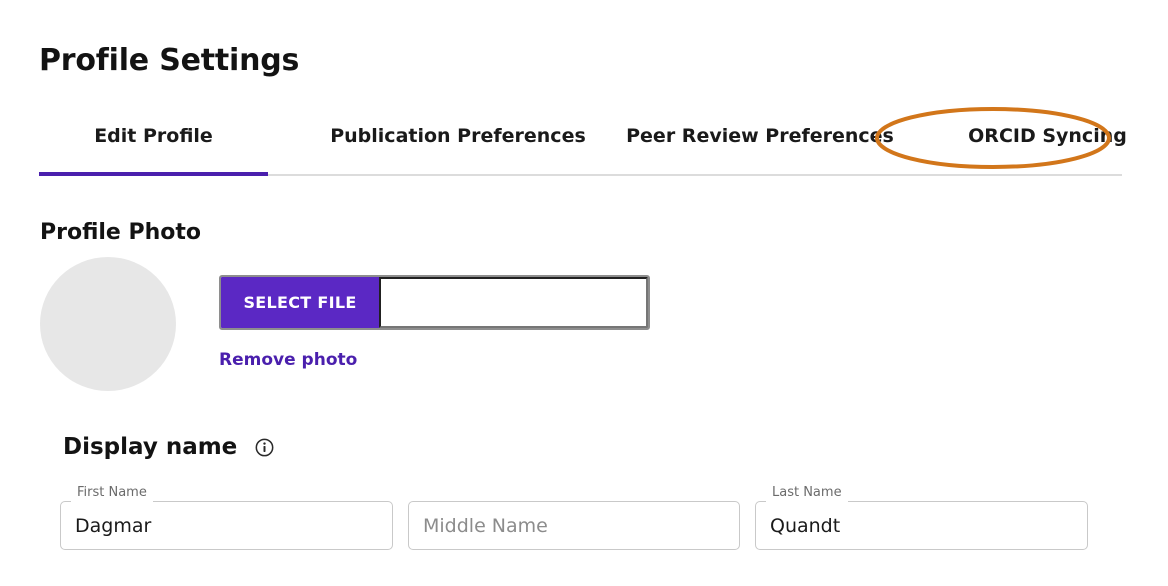 Image resolution: width=1168 pixels, height=586 pixels. I want to click on last-name-field: Last Name, so click(921, 517).